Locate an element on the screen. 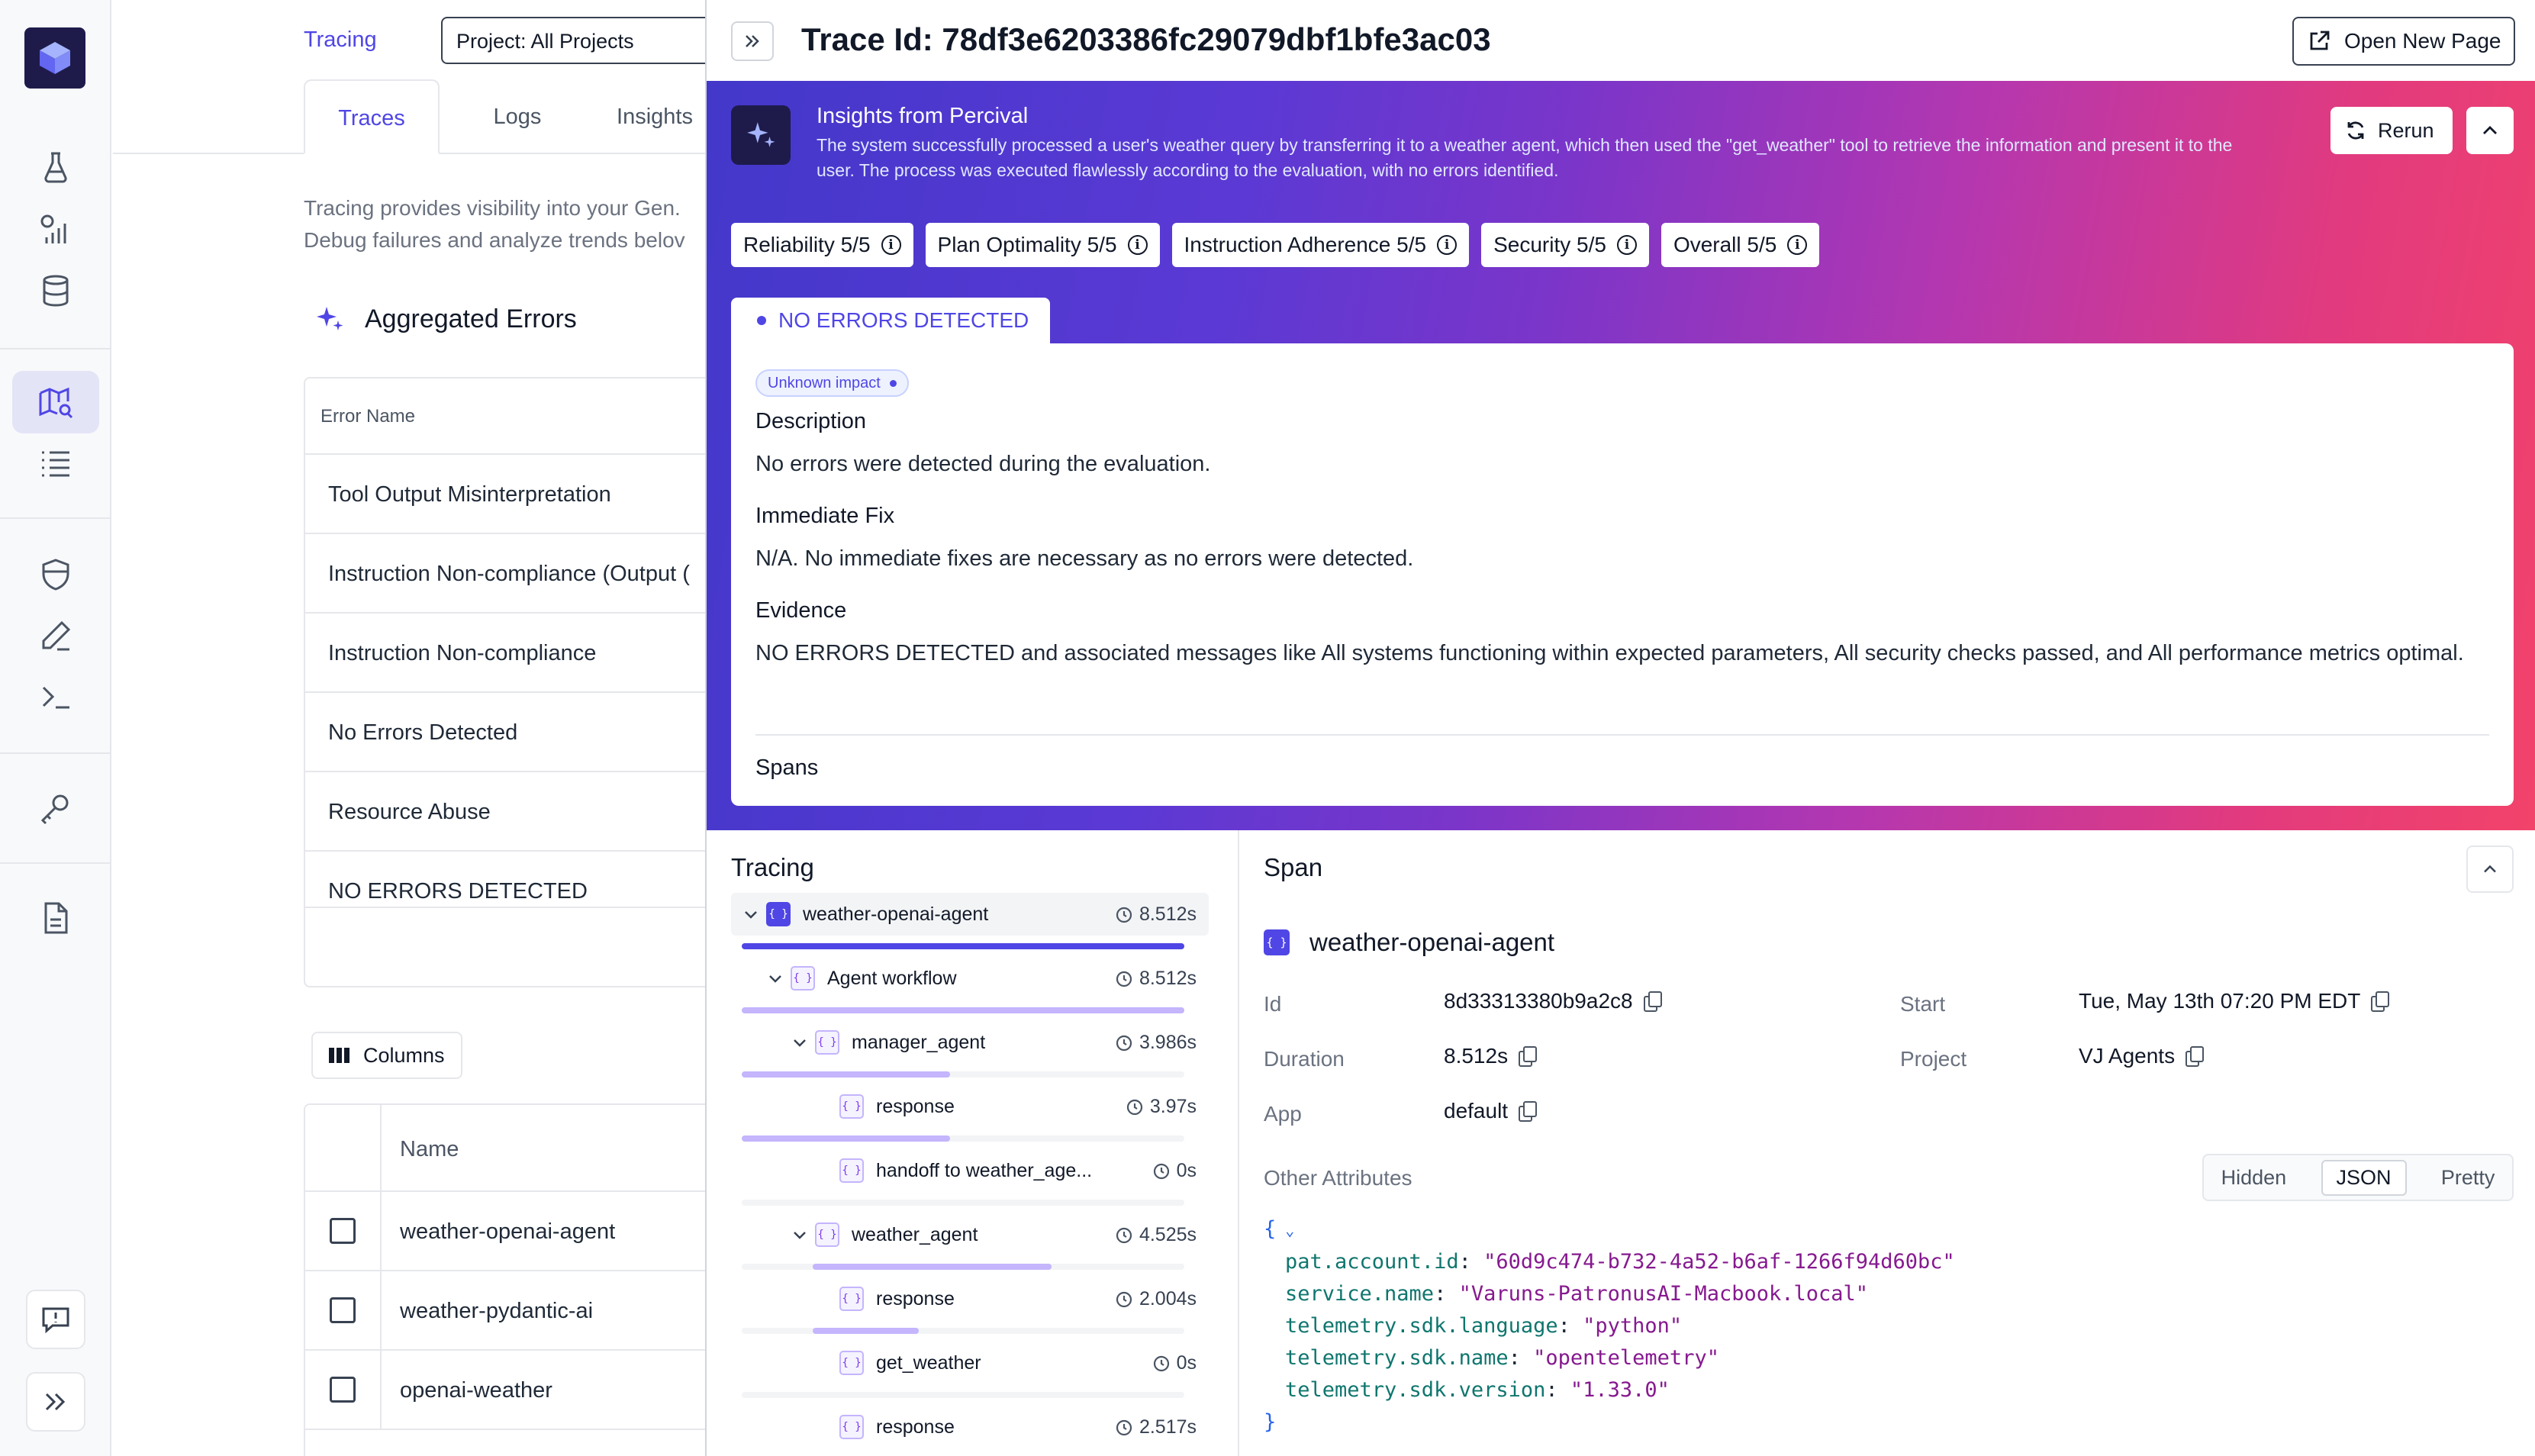 The height and width of the screenshot is (1456, 2535). table-row: NO ERRORS DETECTED is located at coordinates (505, 880).